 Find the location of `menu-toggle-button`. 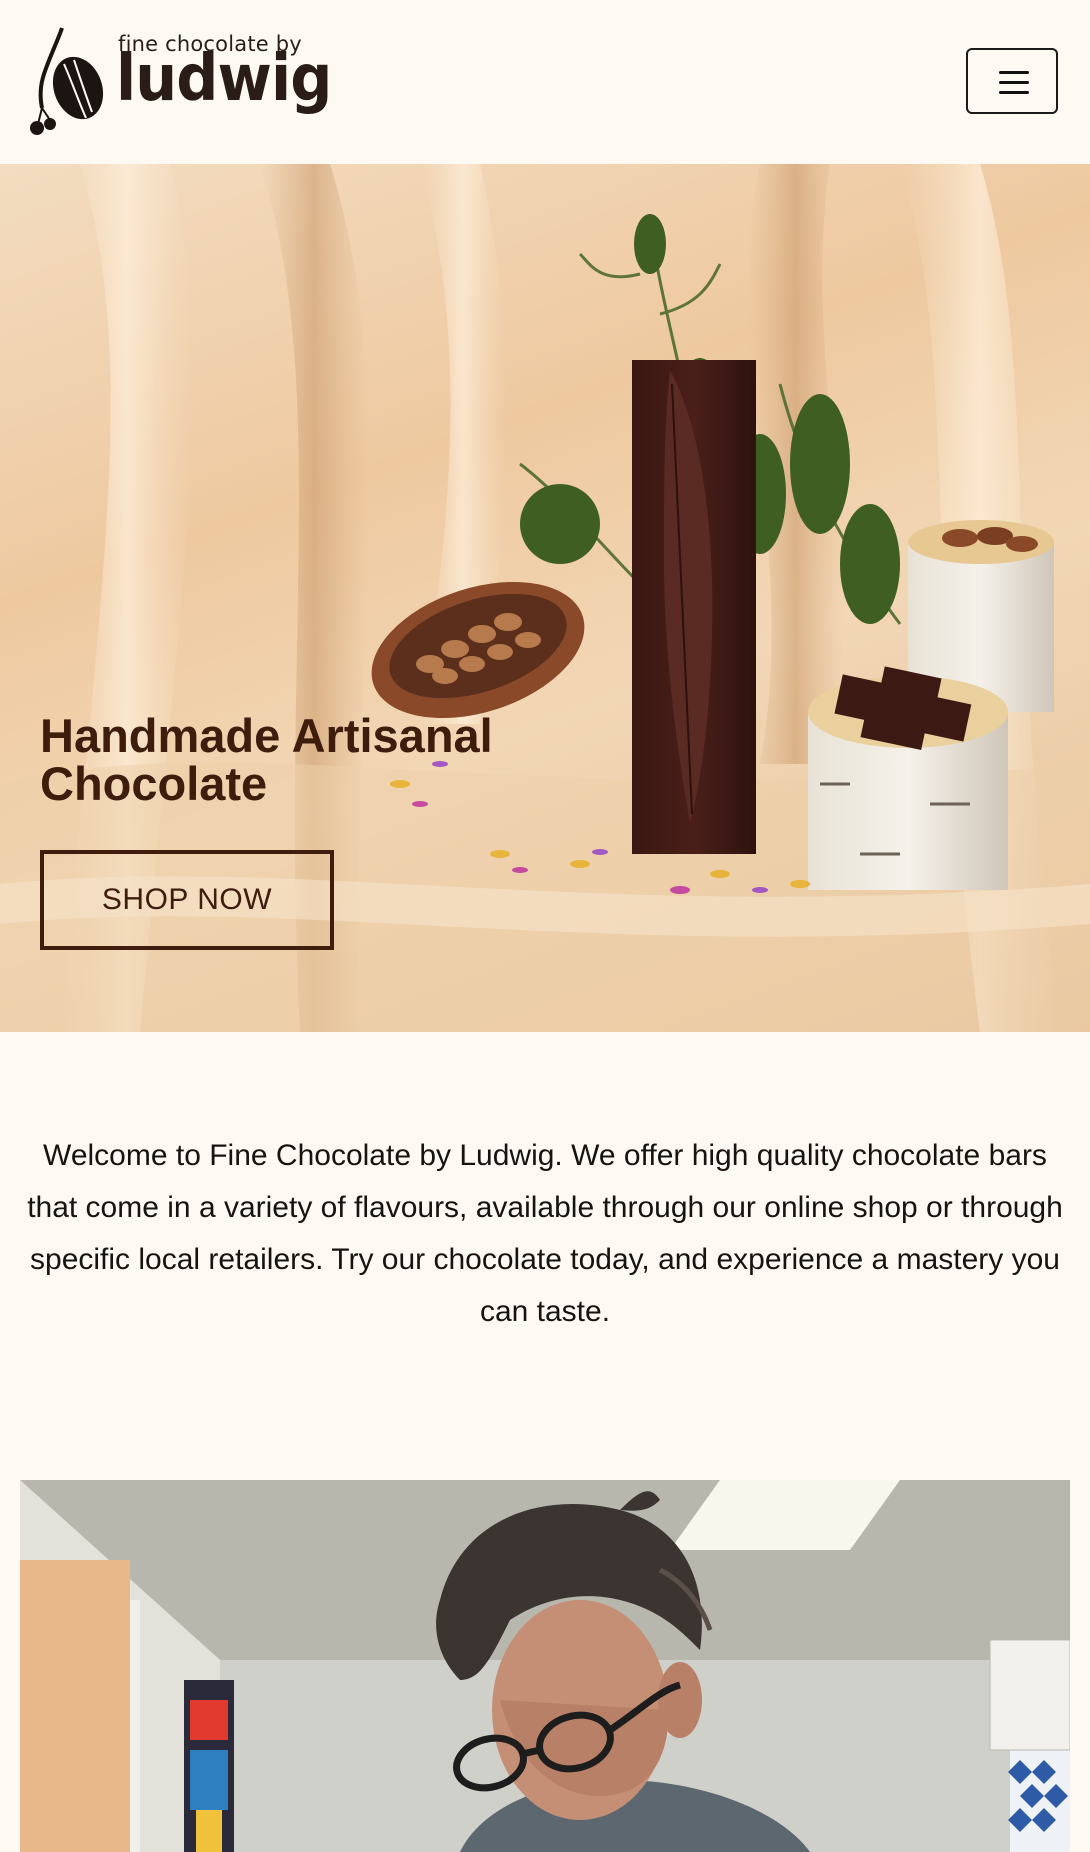

menu-toggle-button is located at coordinates (1012, 81).